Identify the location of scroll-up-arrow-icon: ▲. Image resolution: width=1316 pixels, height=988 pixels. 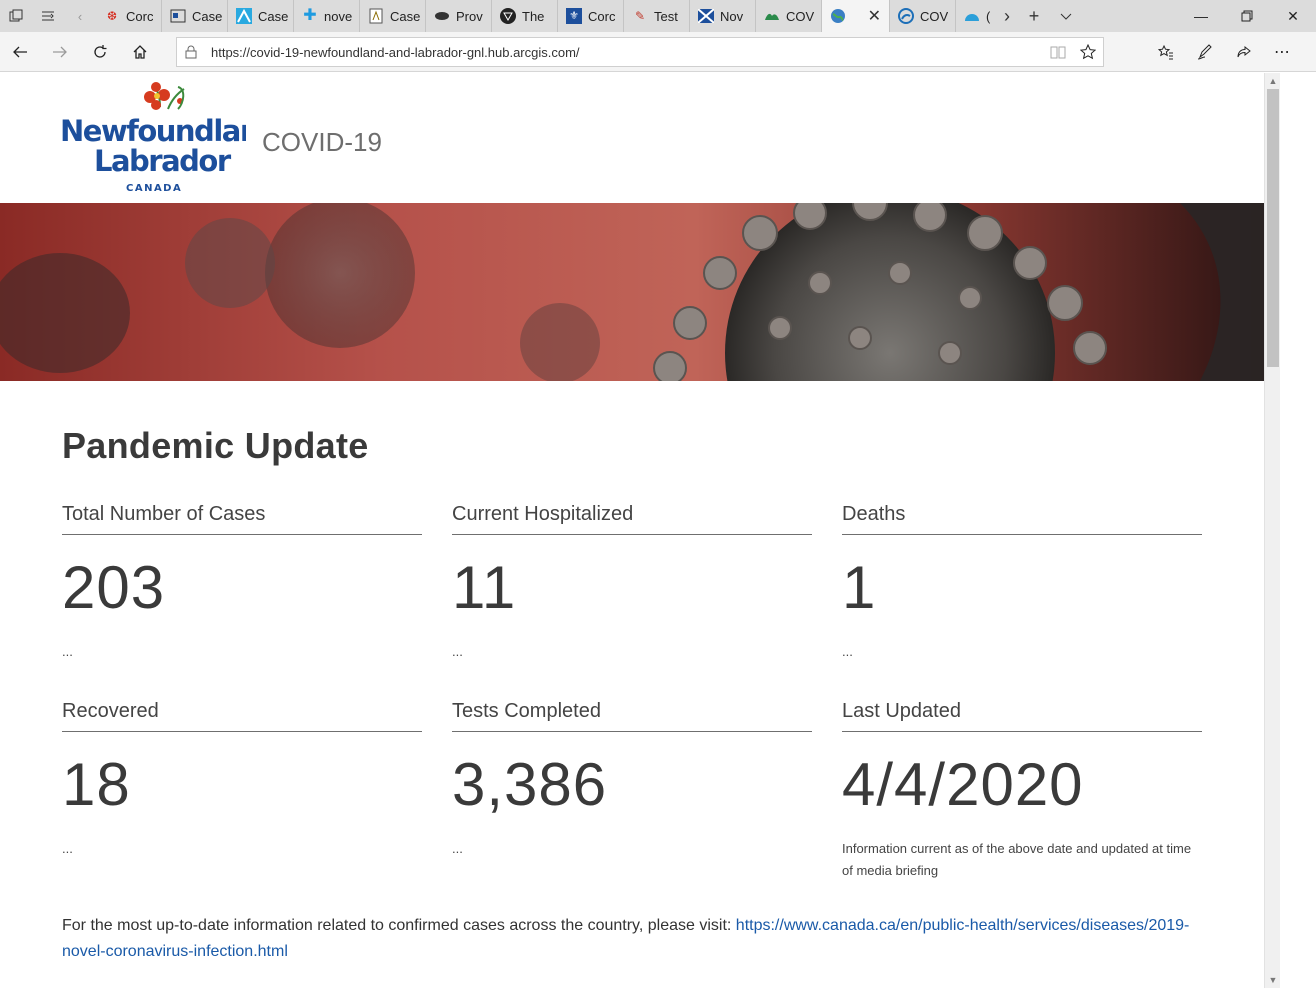
(1273, 81).